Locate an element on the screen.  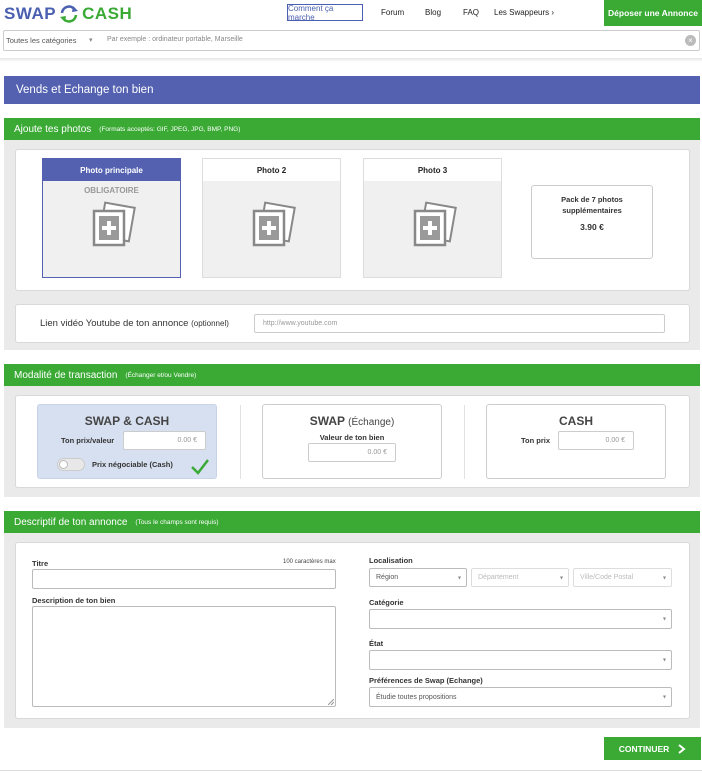
categorie-label: Catégorie is located at coordinates (386, 602).